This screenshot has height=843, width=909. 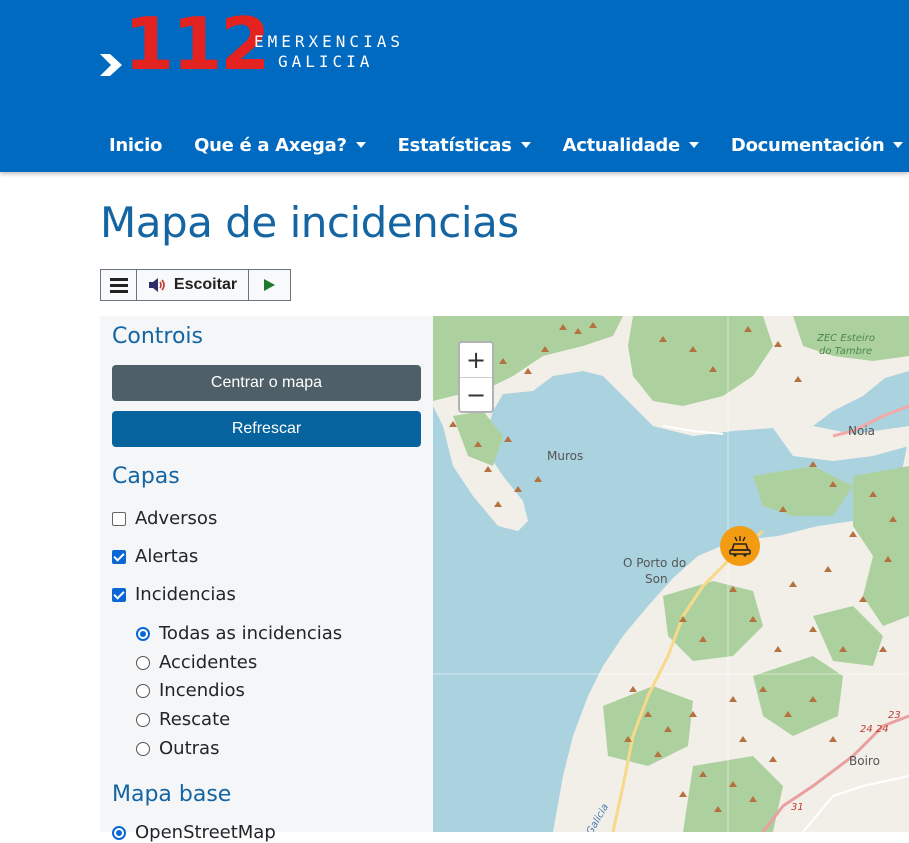 I want to click on layer-label: Adversos, so click(x=176, y=518).